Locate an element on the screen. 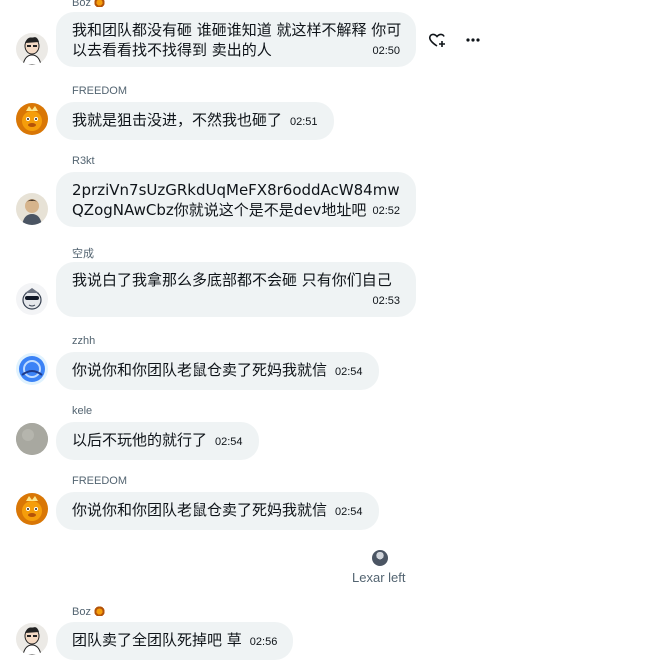  message-text: 团队卖了全团队死掉吧 草 is located at coordinates (157, 640).